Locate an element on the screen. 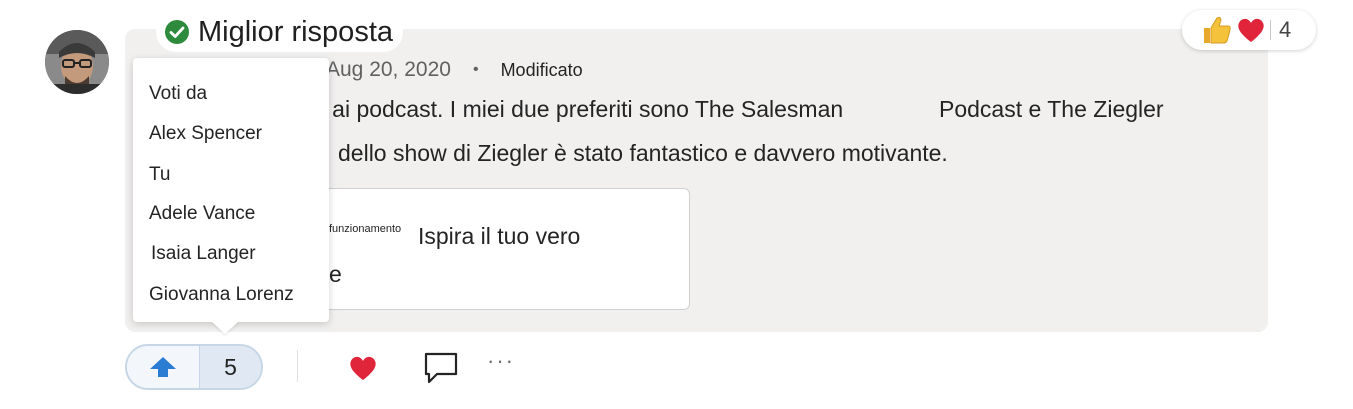 This screenshot has height=409, width=1353. check-circle-icon is located at coordinates (177, 32).